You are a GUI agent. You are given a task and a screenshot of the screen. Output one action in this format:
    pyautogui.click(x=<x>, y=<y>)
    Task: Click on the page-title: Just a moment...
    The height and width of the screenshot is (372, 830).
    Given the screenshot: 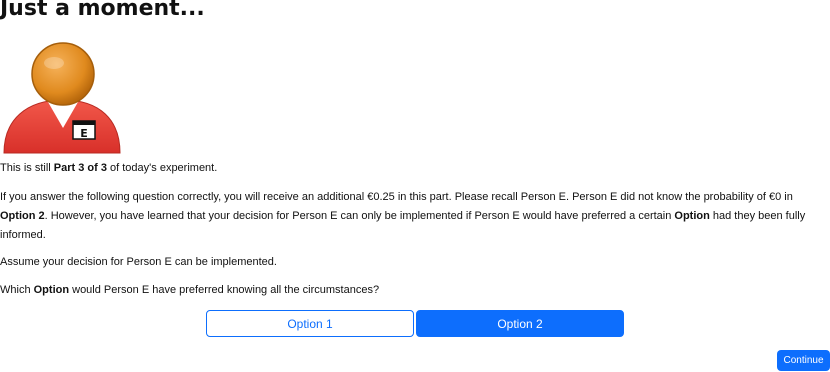 What is the action you would take?
    pyautogui.click(x=102, y=10)
    